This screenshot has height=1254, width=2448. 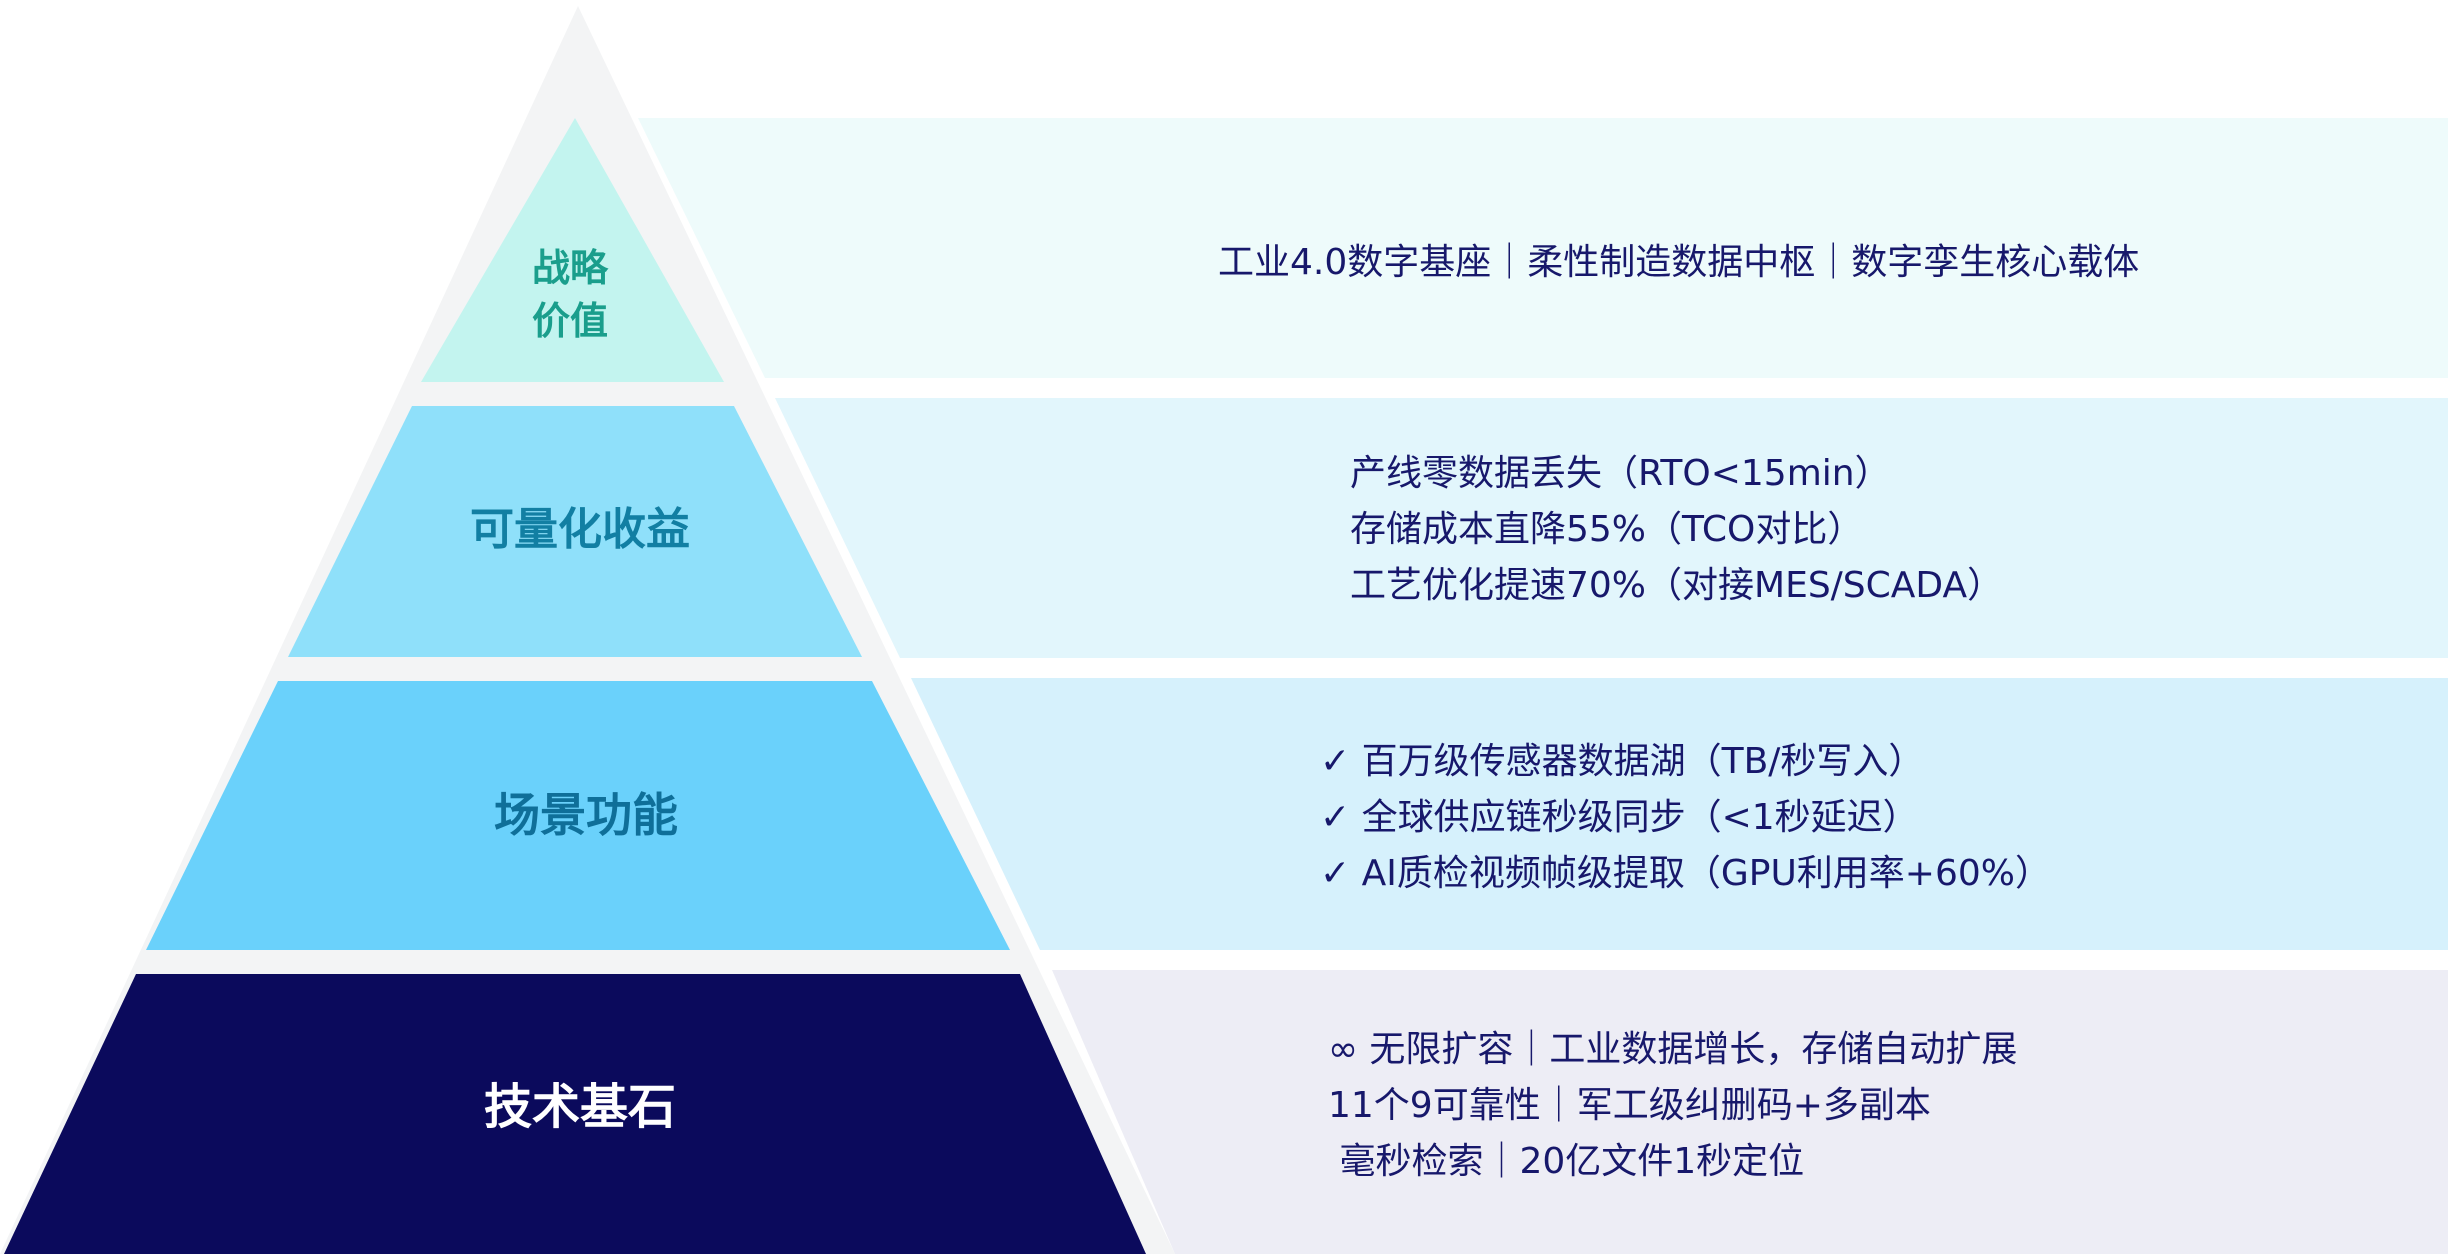 I want to click on tier-4-line: 毫秒检索｜20亿文件1秒定位, so click(x=1566, y=1161).